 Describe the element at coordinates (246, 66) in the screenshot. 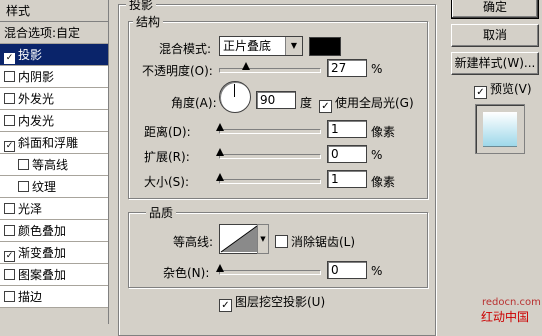

I see `opacity-slider-thumb` at that location.